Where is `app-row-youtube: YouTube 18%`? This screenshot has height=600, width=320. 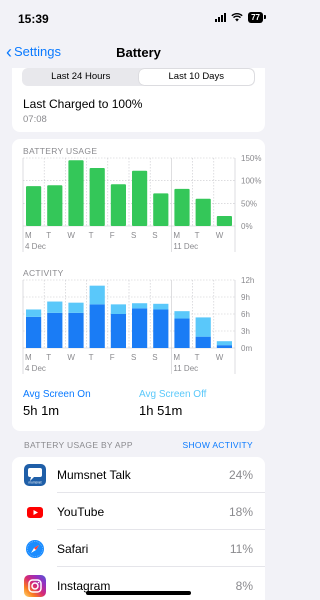
app-row-youtube: YouTube 18% is located at coordinates (138, 512).